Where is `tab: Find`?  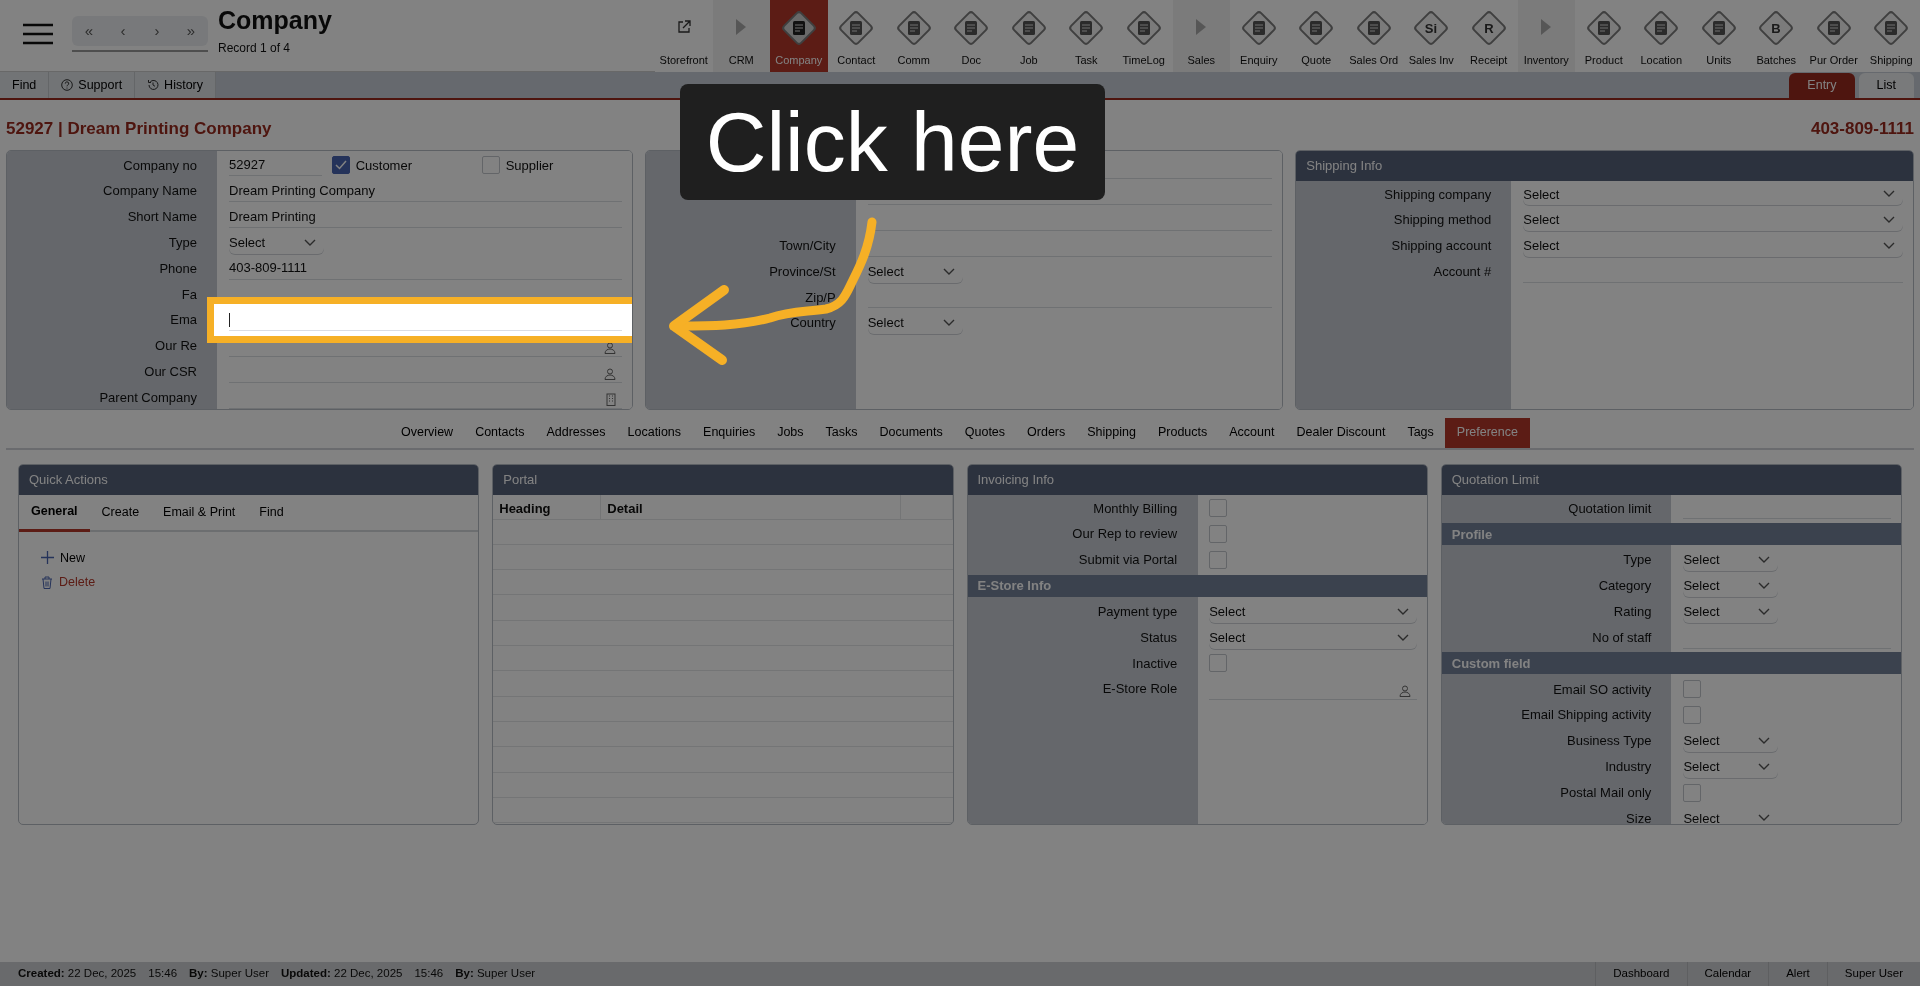
tab: Find is located at coordinates (271, 512).